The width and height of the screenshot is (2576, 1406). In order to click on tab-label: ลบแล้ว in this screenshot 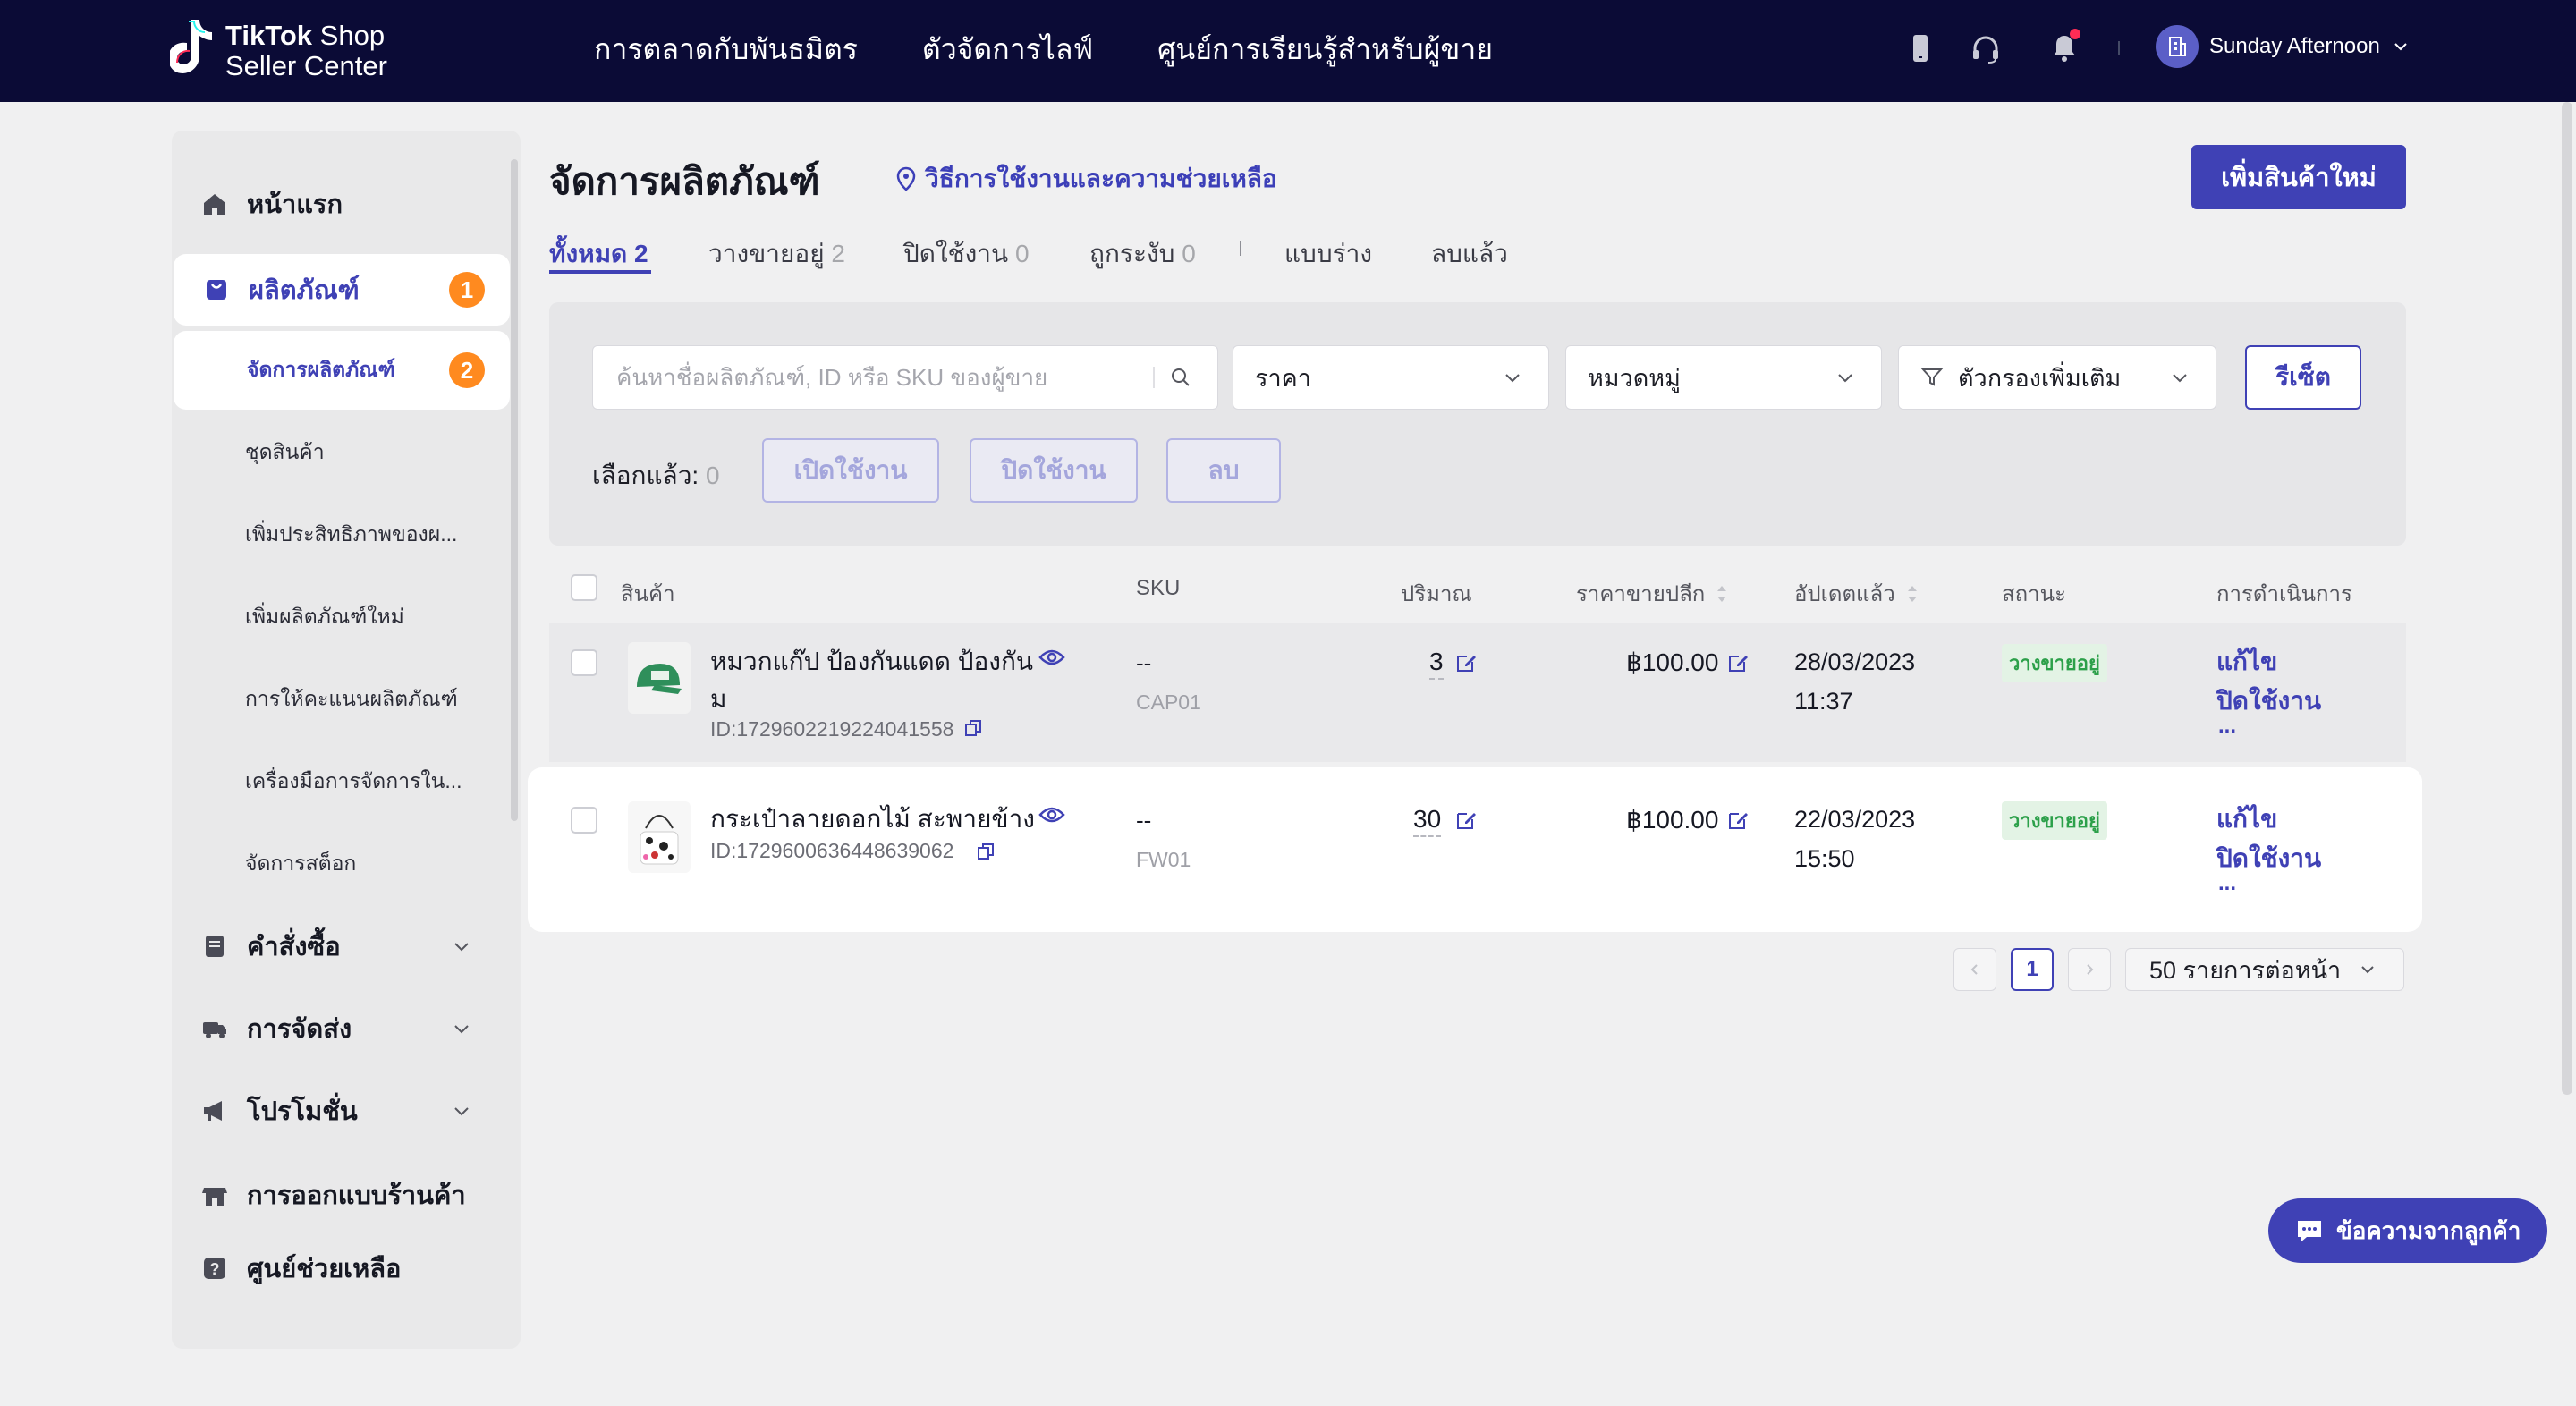, I will do `click(1469, 253)`.